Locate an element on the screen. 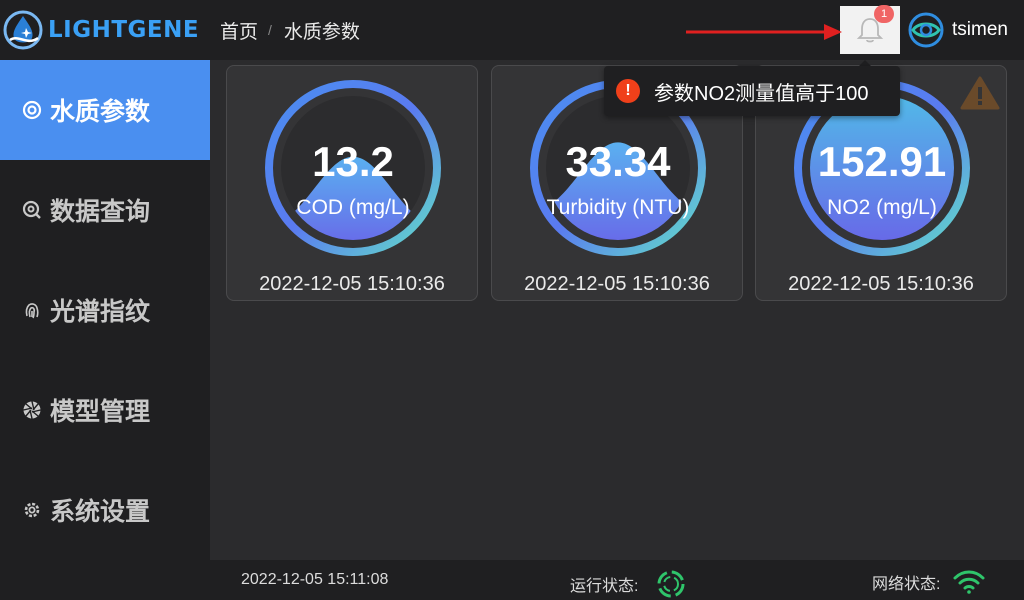  user-menu: tsimen is located at coordinates (958, 30).